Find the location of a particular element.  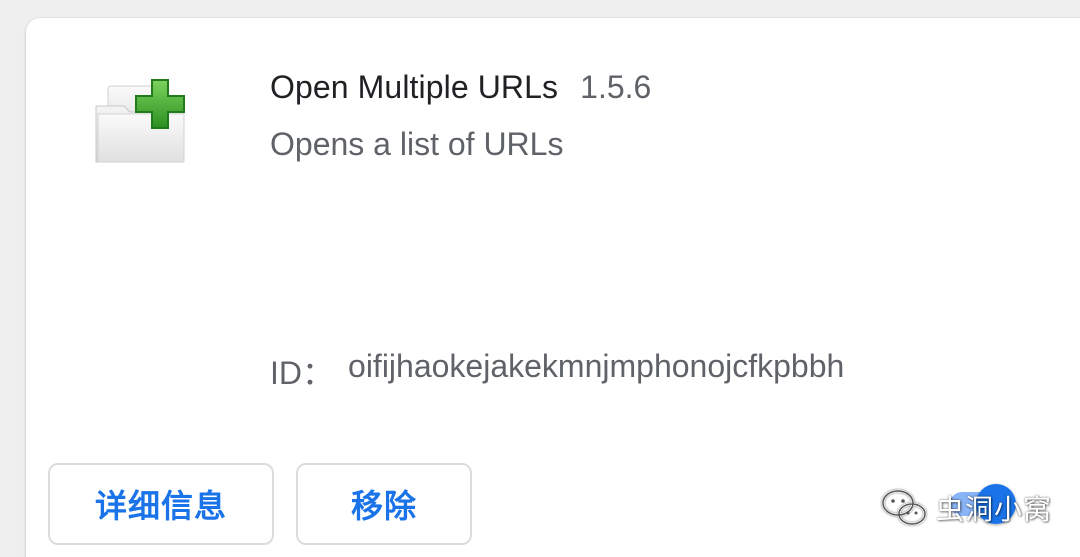

extension-description: Opens a list of URLs is located at coordinates (417, 144).